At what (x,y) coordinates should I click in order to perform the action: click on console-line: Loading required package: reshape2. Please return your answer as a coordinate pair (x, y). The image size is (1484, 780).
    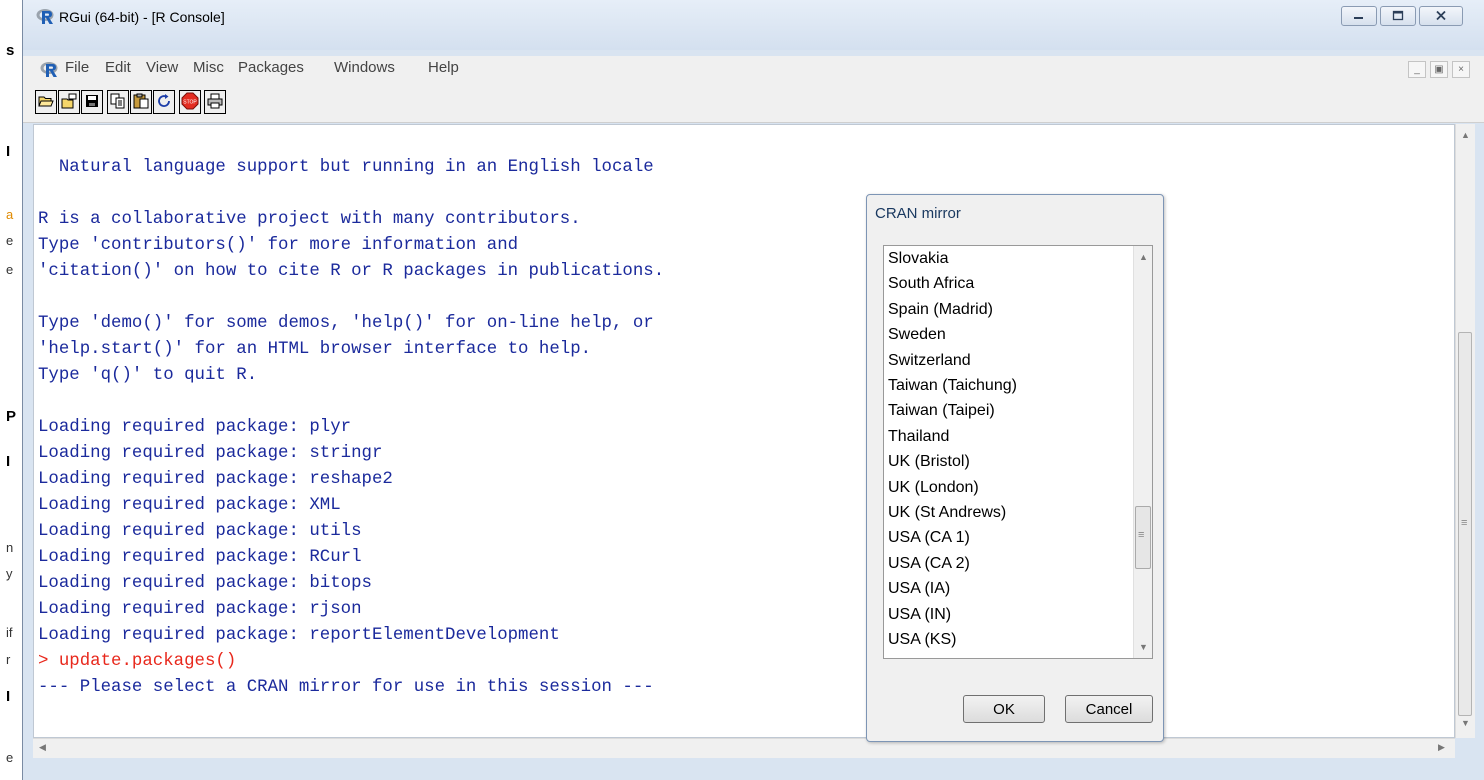
    Looking at the image, I should click on (215, 479).